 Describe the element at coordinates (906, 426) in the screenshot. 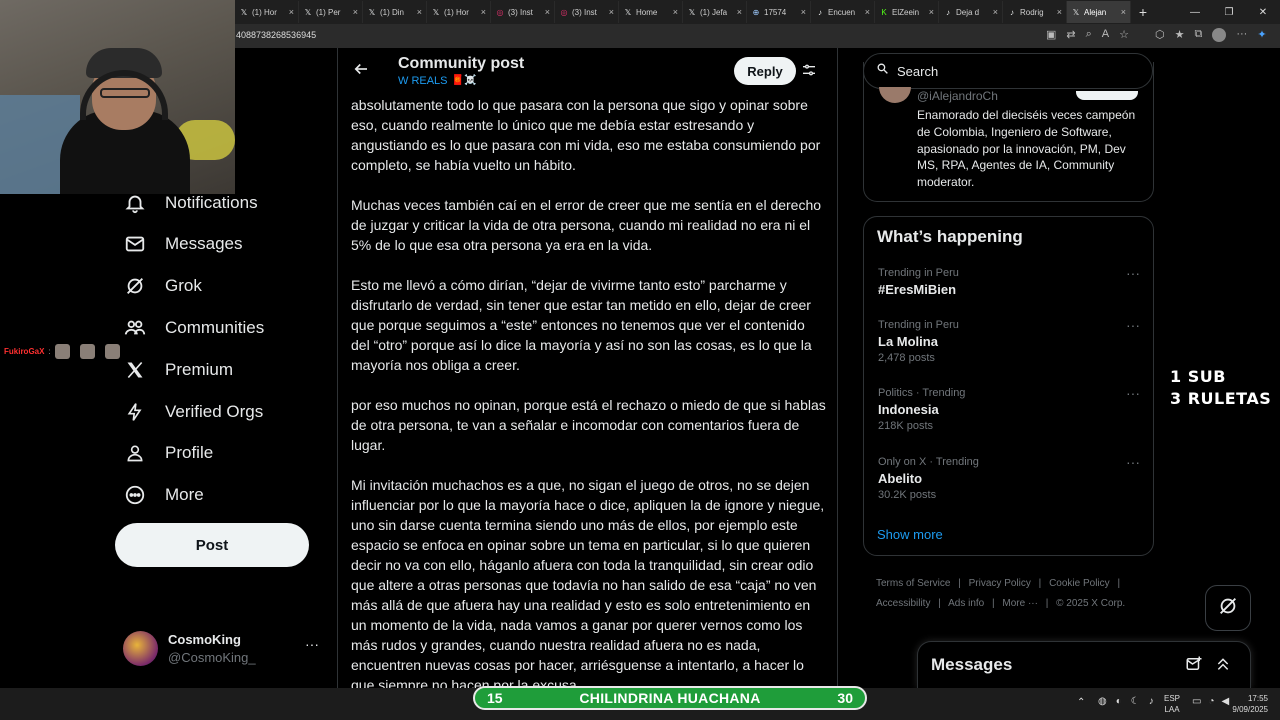

I see `trend-count: 218K posts` at that location.